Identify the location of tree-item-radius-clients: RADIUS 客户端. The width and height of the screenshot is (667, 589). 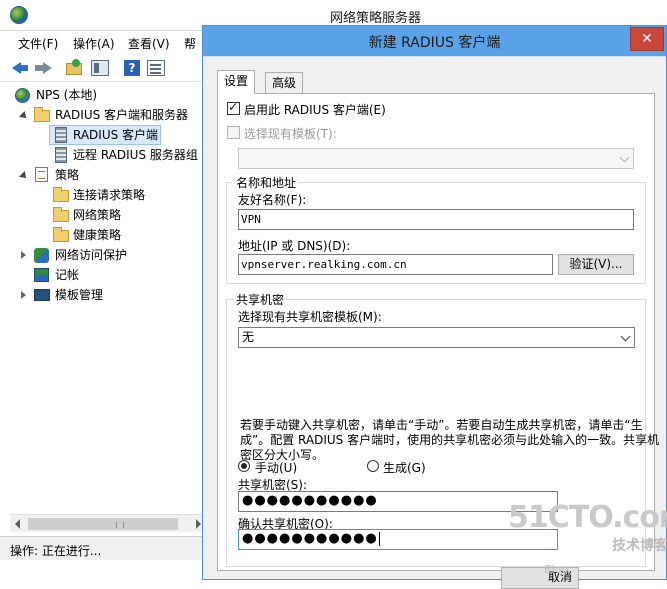
(102, 135).